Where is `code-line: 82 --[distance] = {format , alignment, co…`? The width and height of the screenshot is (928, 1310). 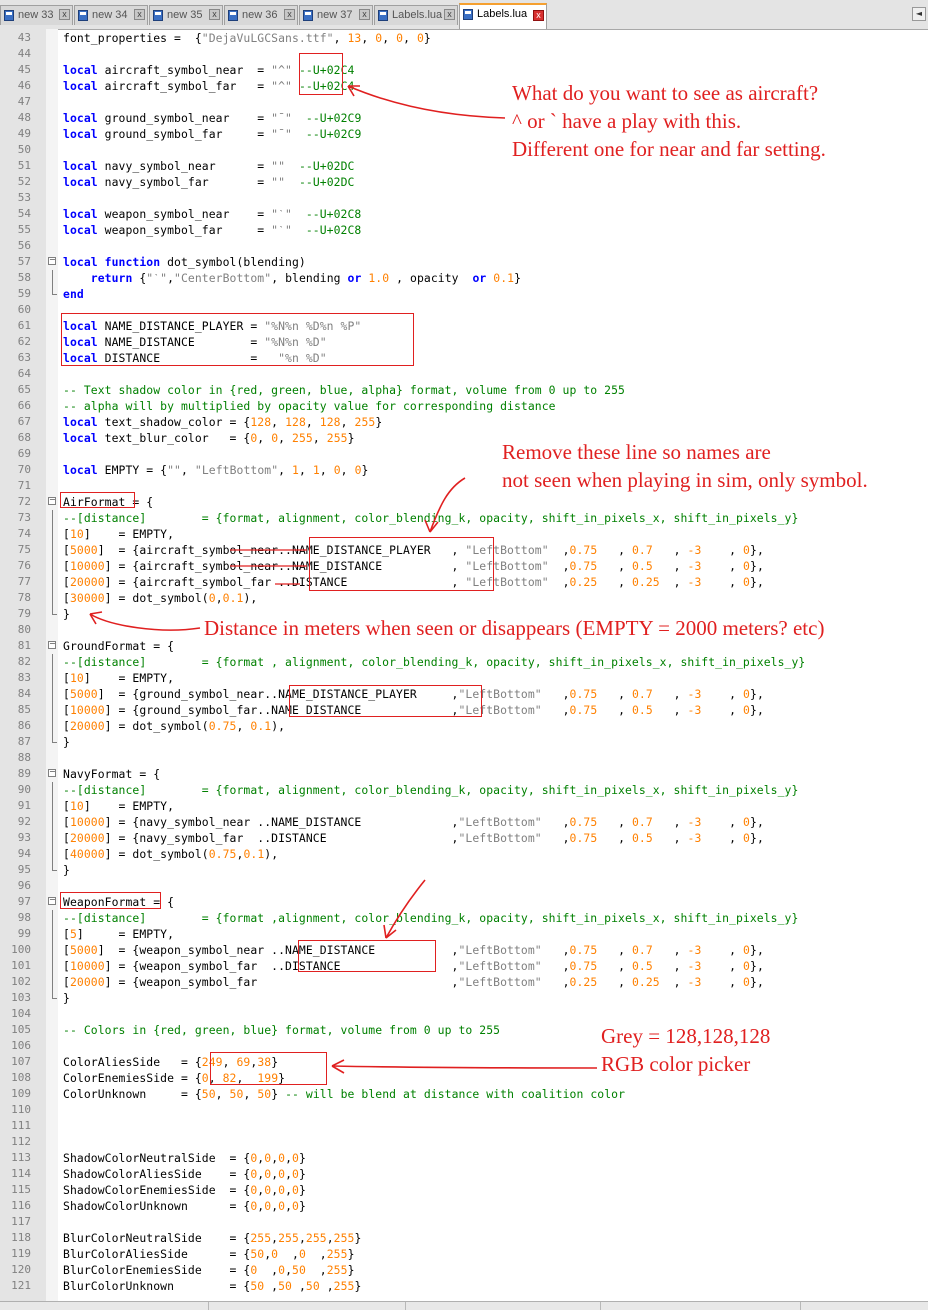
code-line: 82 --[distance] = {format , alignment, co… is located at coordinates (464, 662).